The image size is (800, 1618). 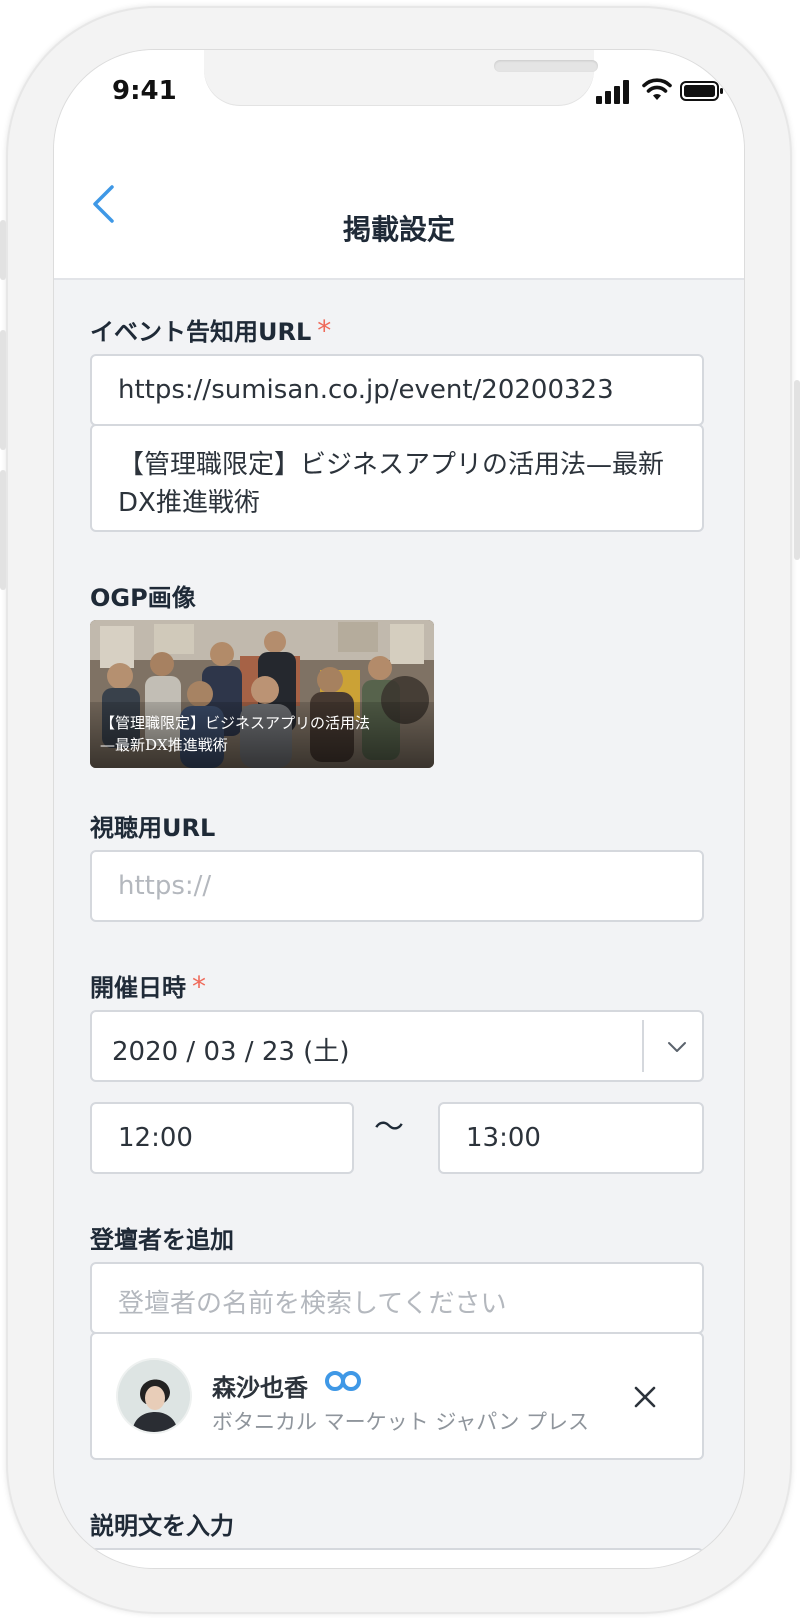 What do you see at coordinates (397, 1046) in the screenshot?
I see `date-select: 2020 / 03 / 23 (土)` at bounding box center [397, 1046].